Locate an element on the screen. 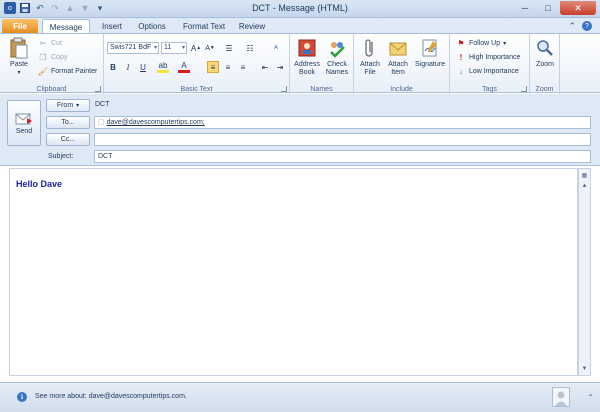 The height and width of the screenshot is (412, 600). send-button: Send is located at coordinates (24, 123).